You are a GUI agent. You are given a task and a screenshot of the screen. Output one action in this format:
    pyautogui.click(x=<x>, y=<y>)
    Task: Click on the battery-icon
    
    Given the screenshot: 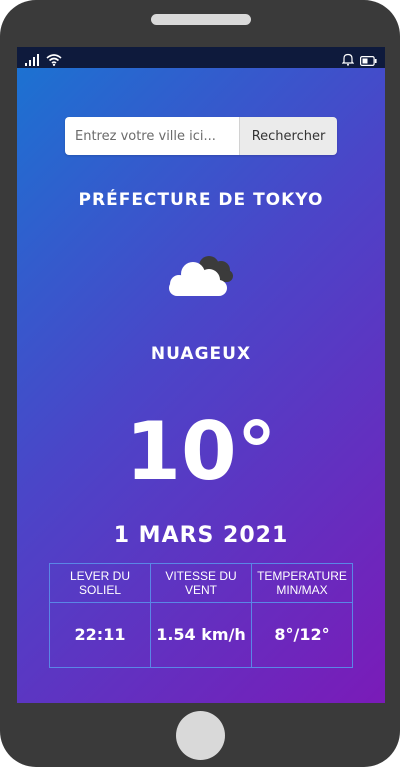 What is the action you would take?
    pyautogui.click(x=368, y=60)
    